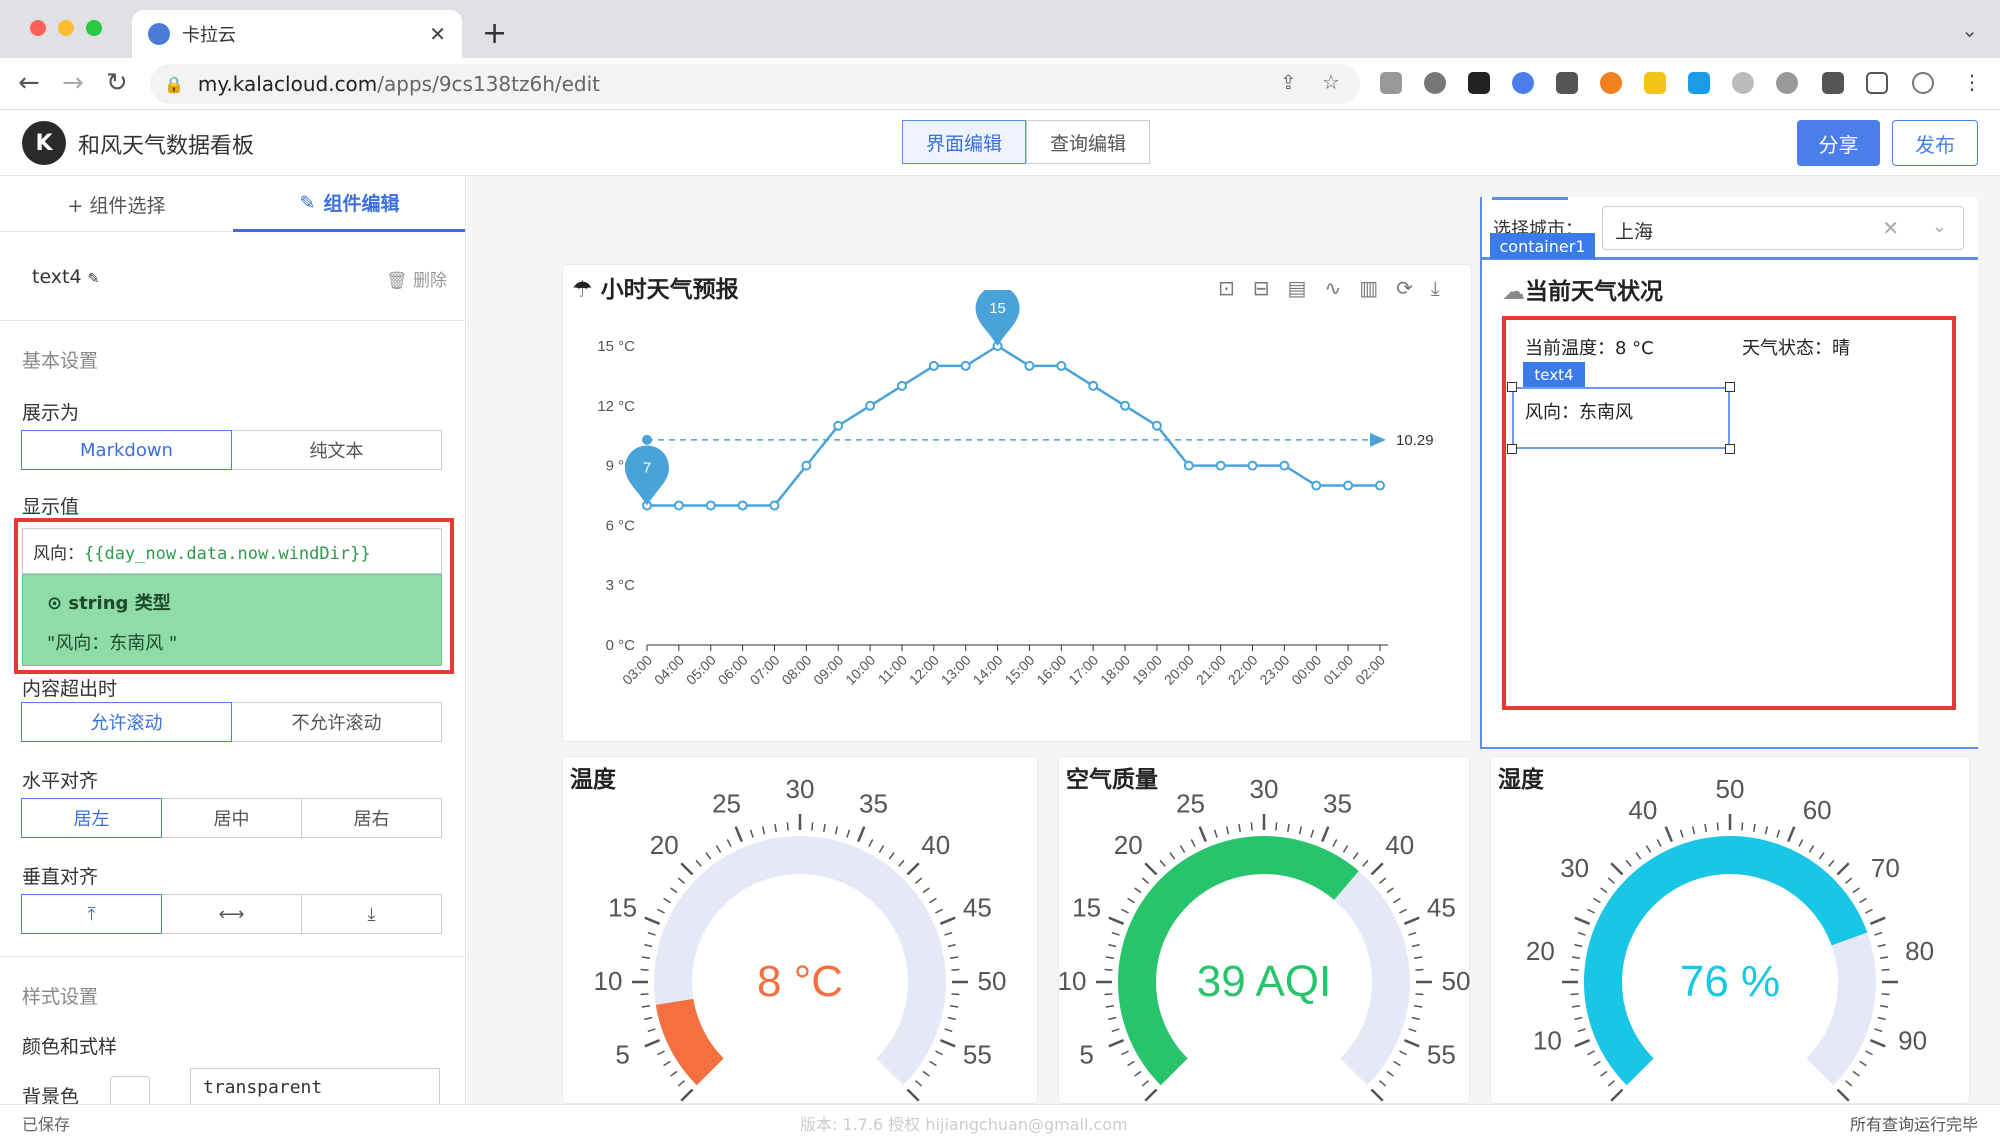 The height and width of the screenshot is (1137, 2000). Describe the element at coordinates (336, 722) in the screenshot. I see `disallow-scroll-option: 不允许滚动` at that location.